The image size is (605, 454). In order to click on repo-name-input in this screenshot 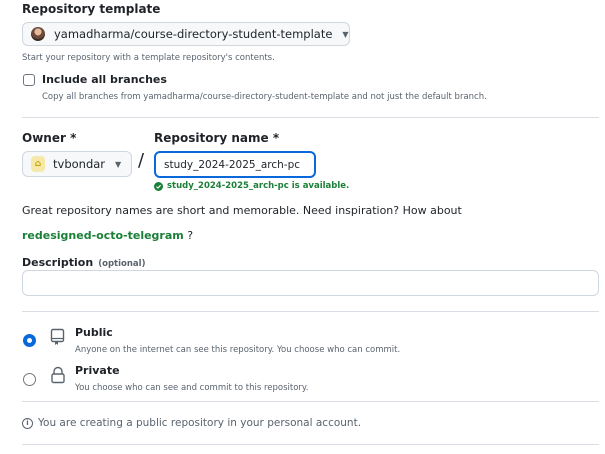, I will do `click(235, 164)`.